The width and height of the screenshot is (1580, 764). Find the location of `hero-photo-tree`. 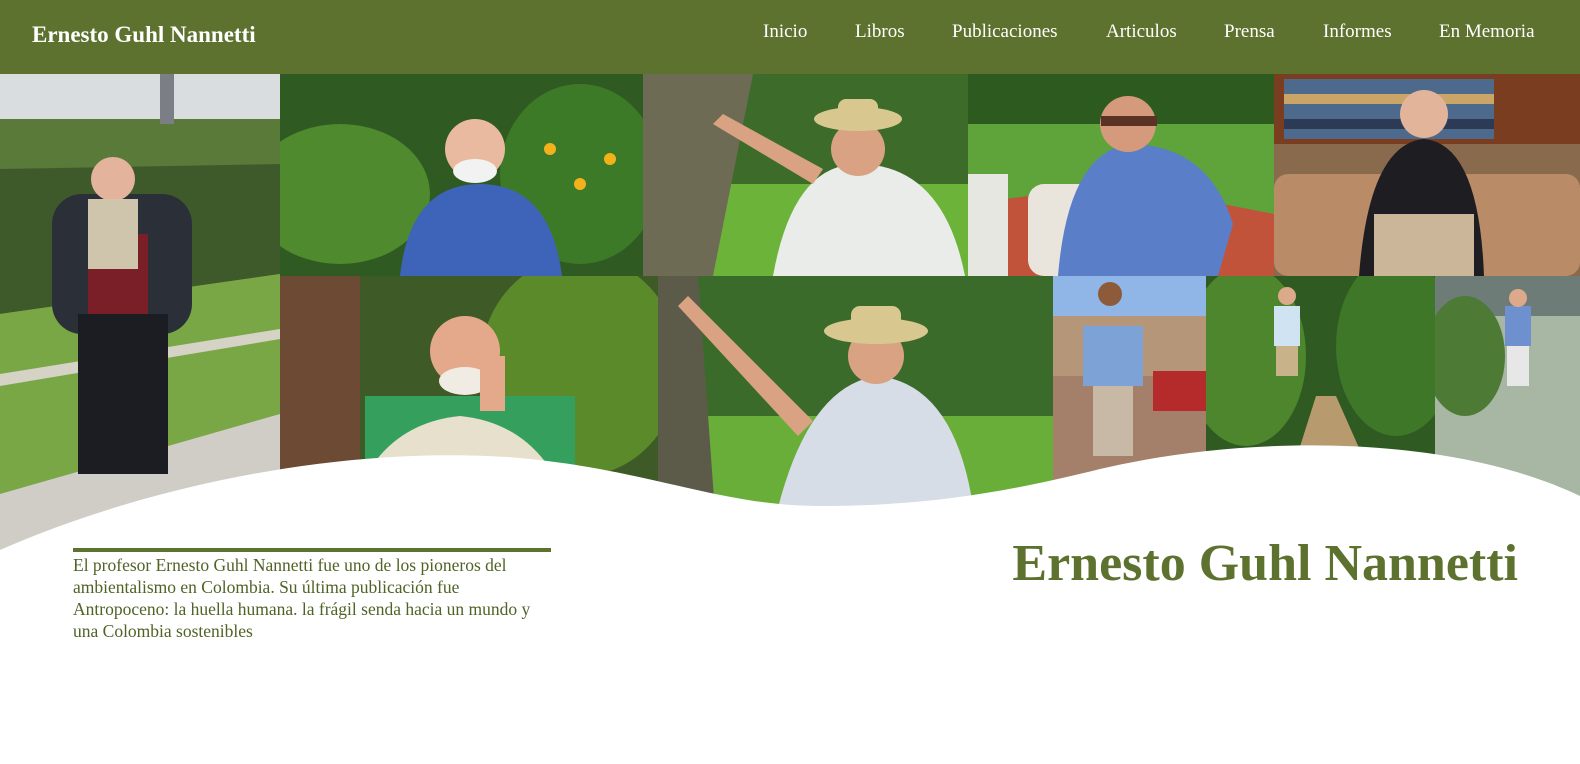

hero-photo-tree is located at coordinates (805, 175).